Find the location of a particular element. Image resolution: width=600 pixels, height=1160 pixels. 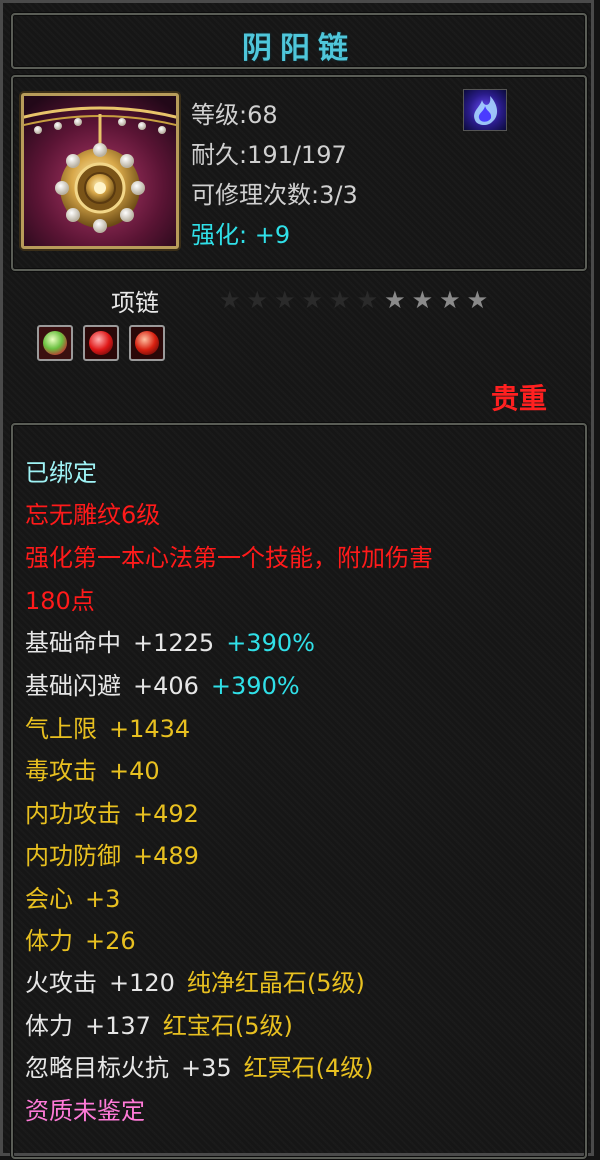

stat-row: 基础命中 +1225 +390% is located at coordinates (170, 640).